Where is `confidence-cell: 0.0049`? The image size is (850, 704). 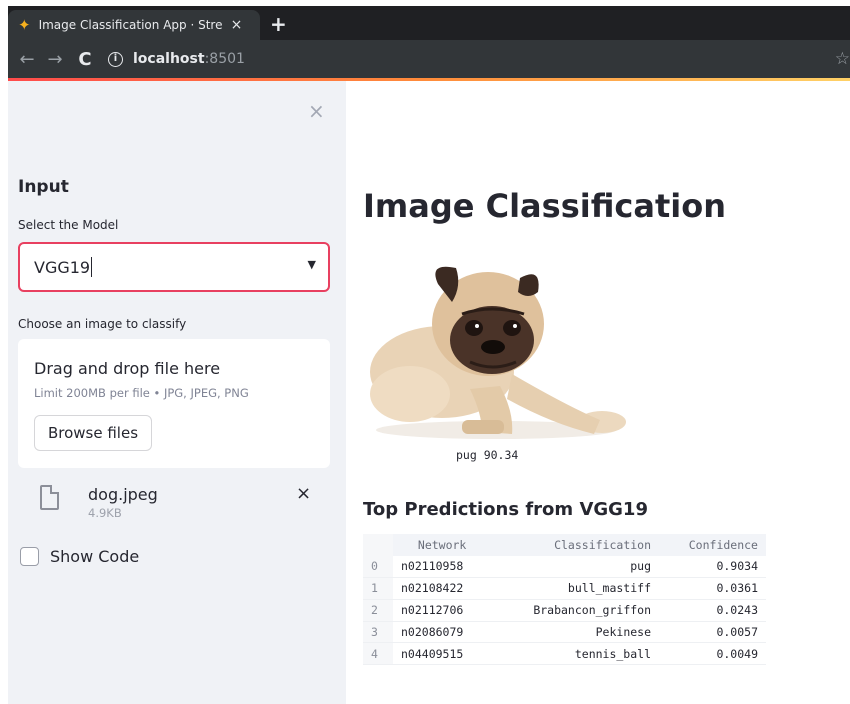
confidence-cell: 0.0049 is located at coordinates (712, 654).